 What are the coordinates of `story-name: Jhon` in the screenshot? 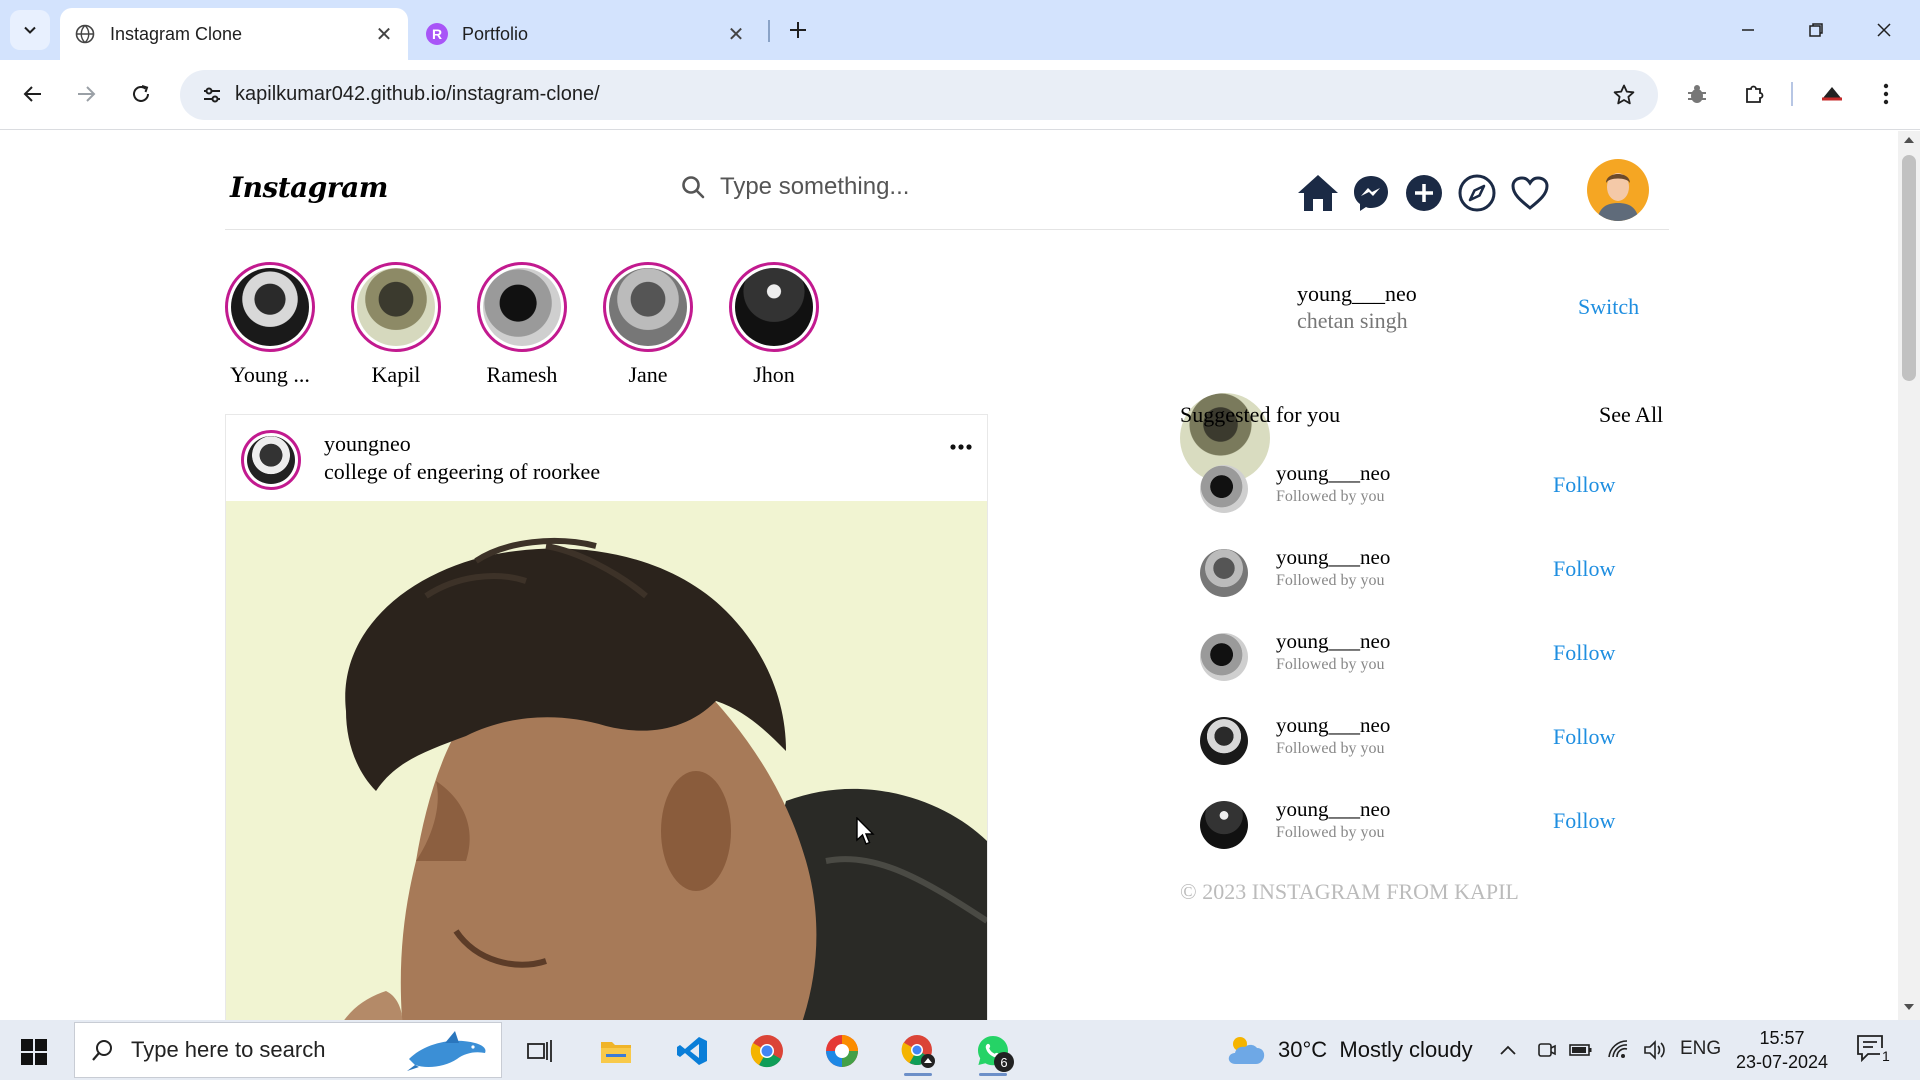 It's located at (774, 374).